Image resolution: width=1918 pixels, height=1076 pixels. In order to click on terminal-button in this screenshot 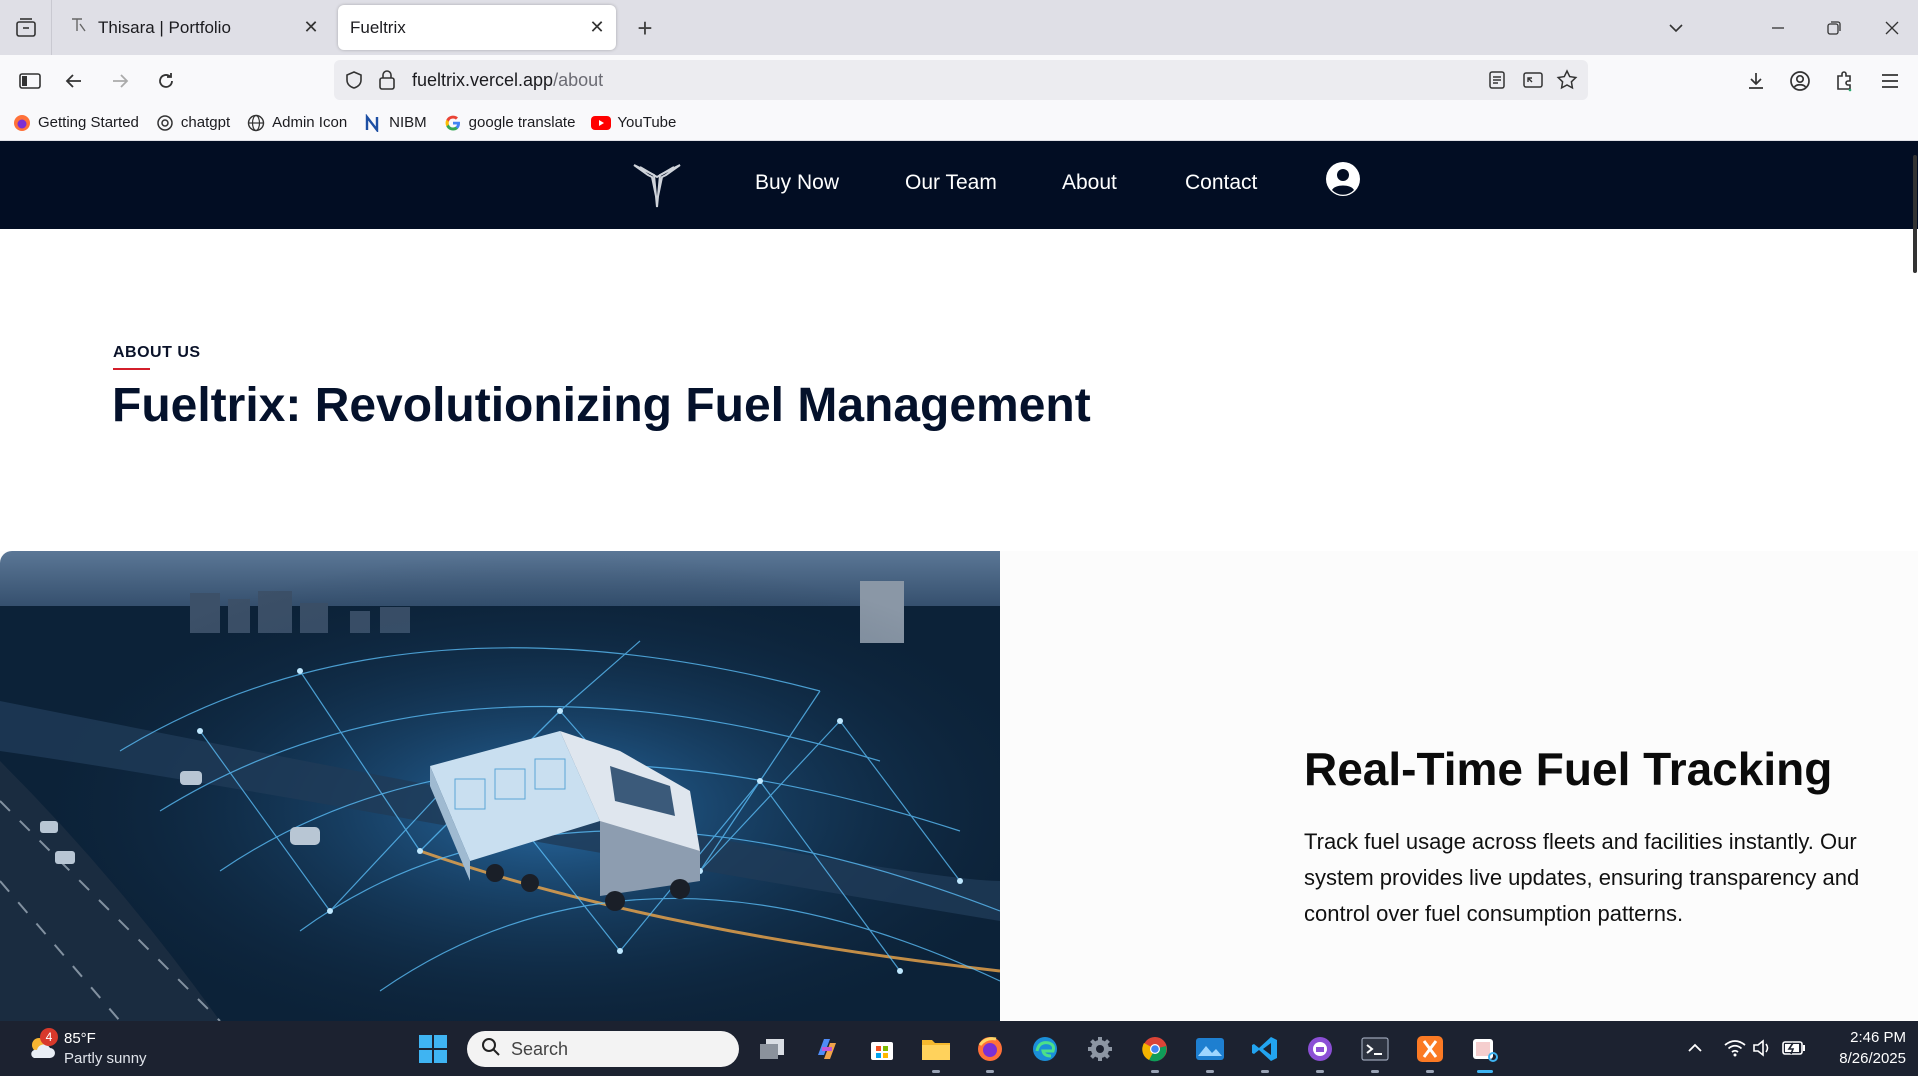, I will do `click(1375, 1052)`.